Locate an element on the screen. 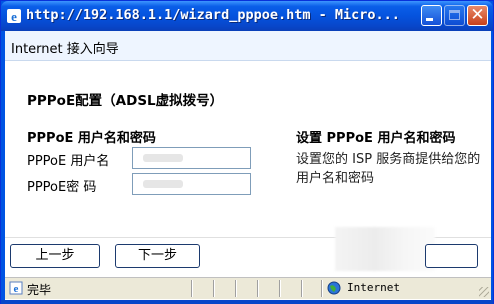 The height and width of the screenshot is (304, 494). close-icon: ✕ is located at coordinates (477, 15).